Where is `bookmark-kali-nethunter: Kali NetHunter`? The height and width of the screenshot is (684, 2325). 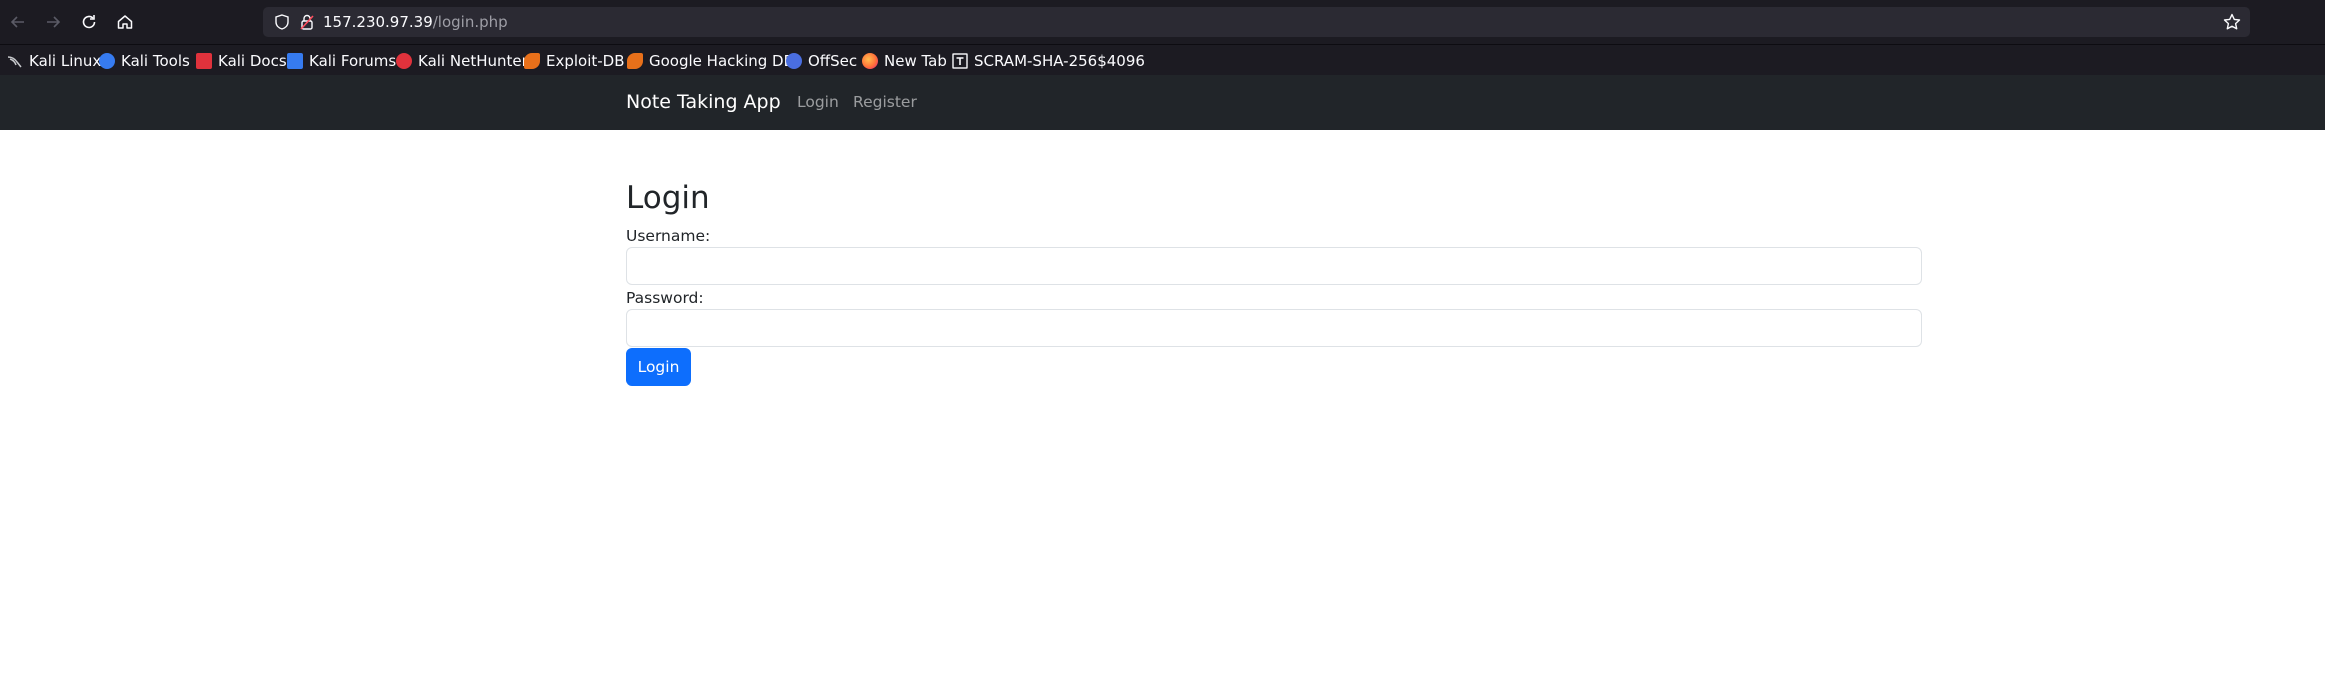 bookmark-kali-nethunter: Kali NetHunter is located at coordinates (462, 60).